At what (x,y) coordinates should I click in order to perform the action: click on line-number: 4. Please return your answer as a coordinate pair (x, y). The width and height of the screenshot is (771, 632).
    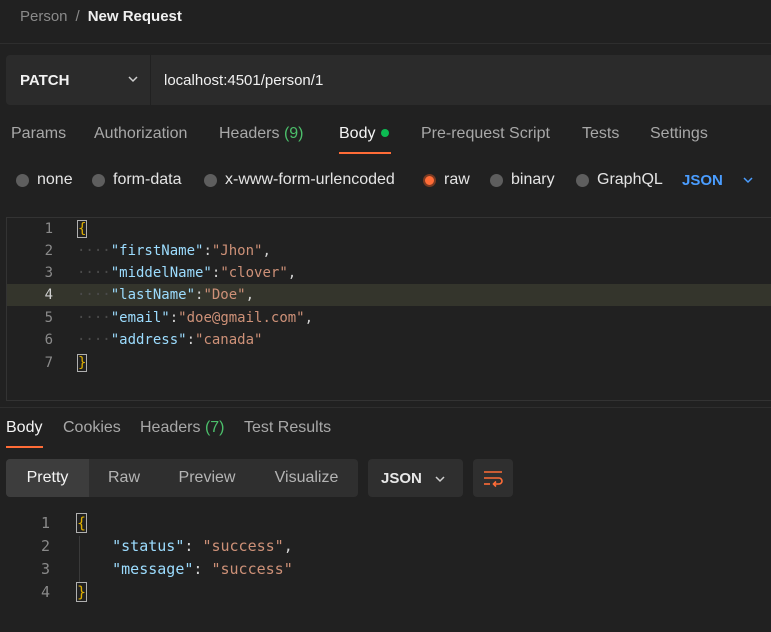
    Looking at the image, I should click on (48, 295).